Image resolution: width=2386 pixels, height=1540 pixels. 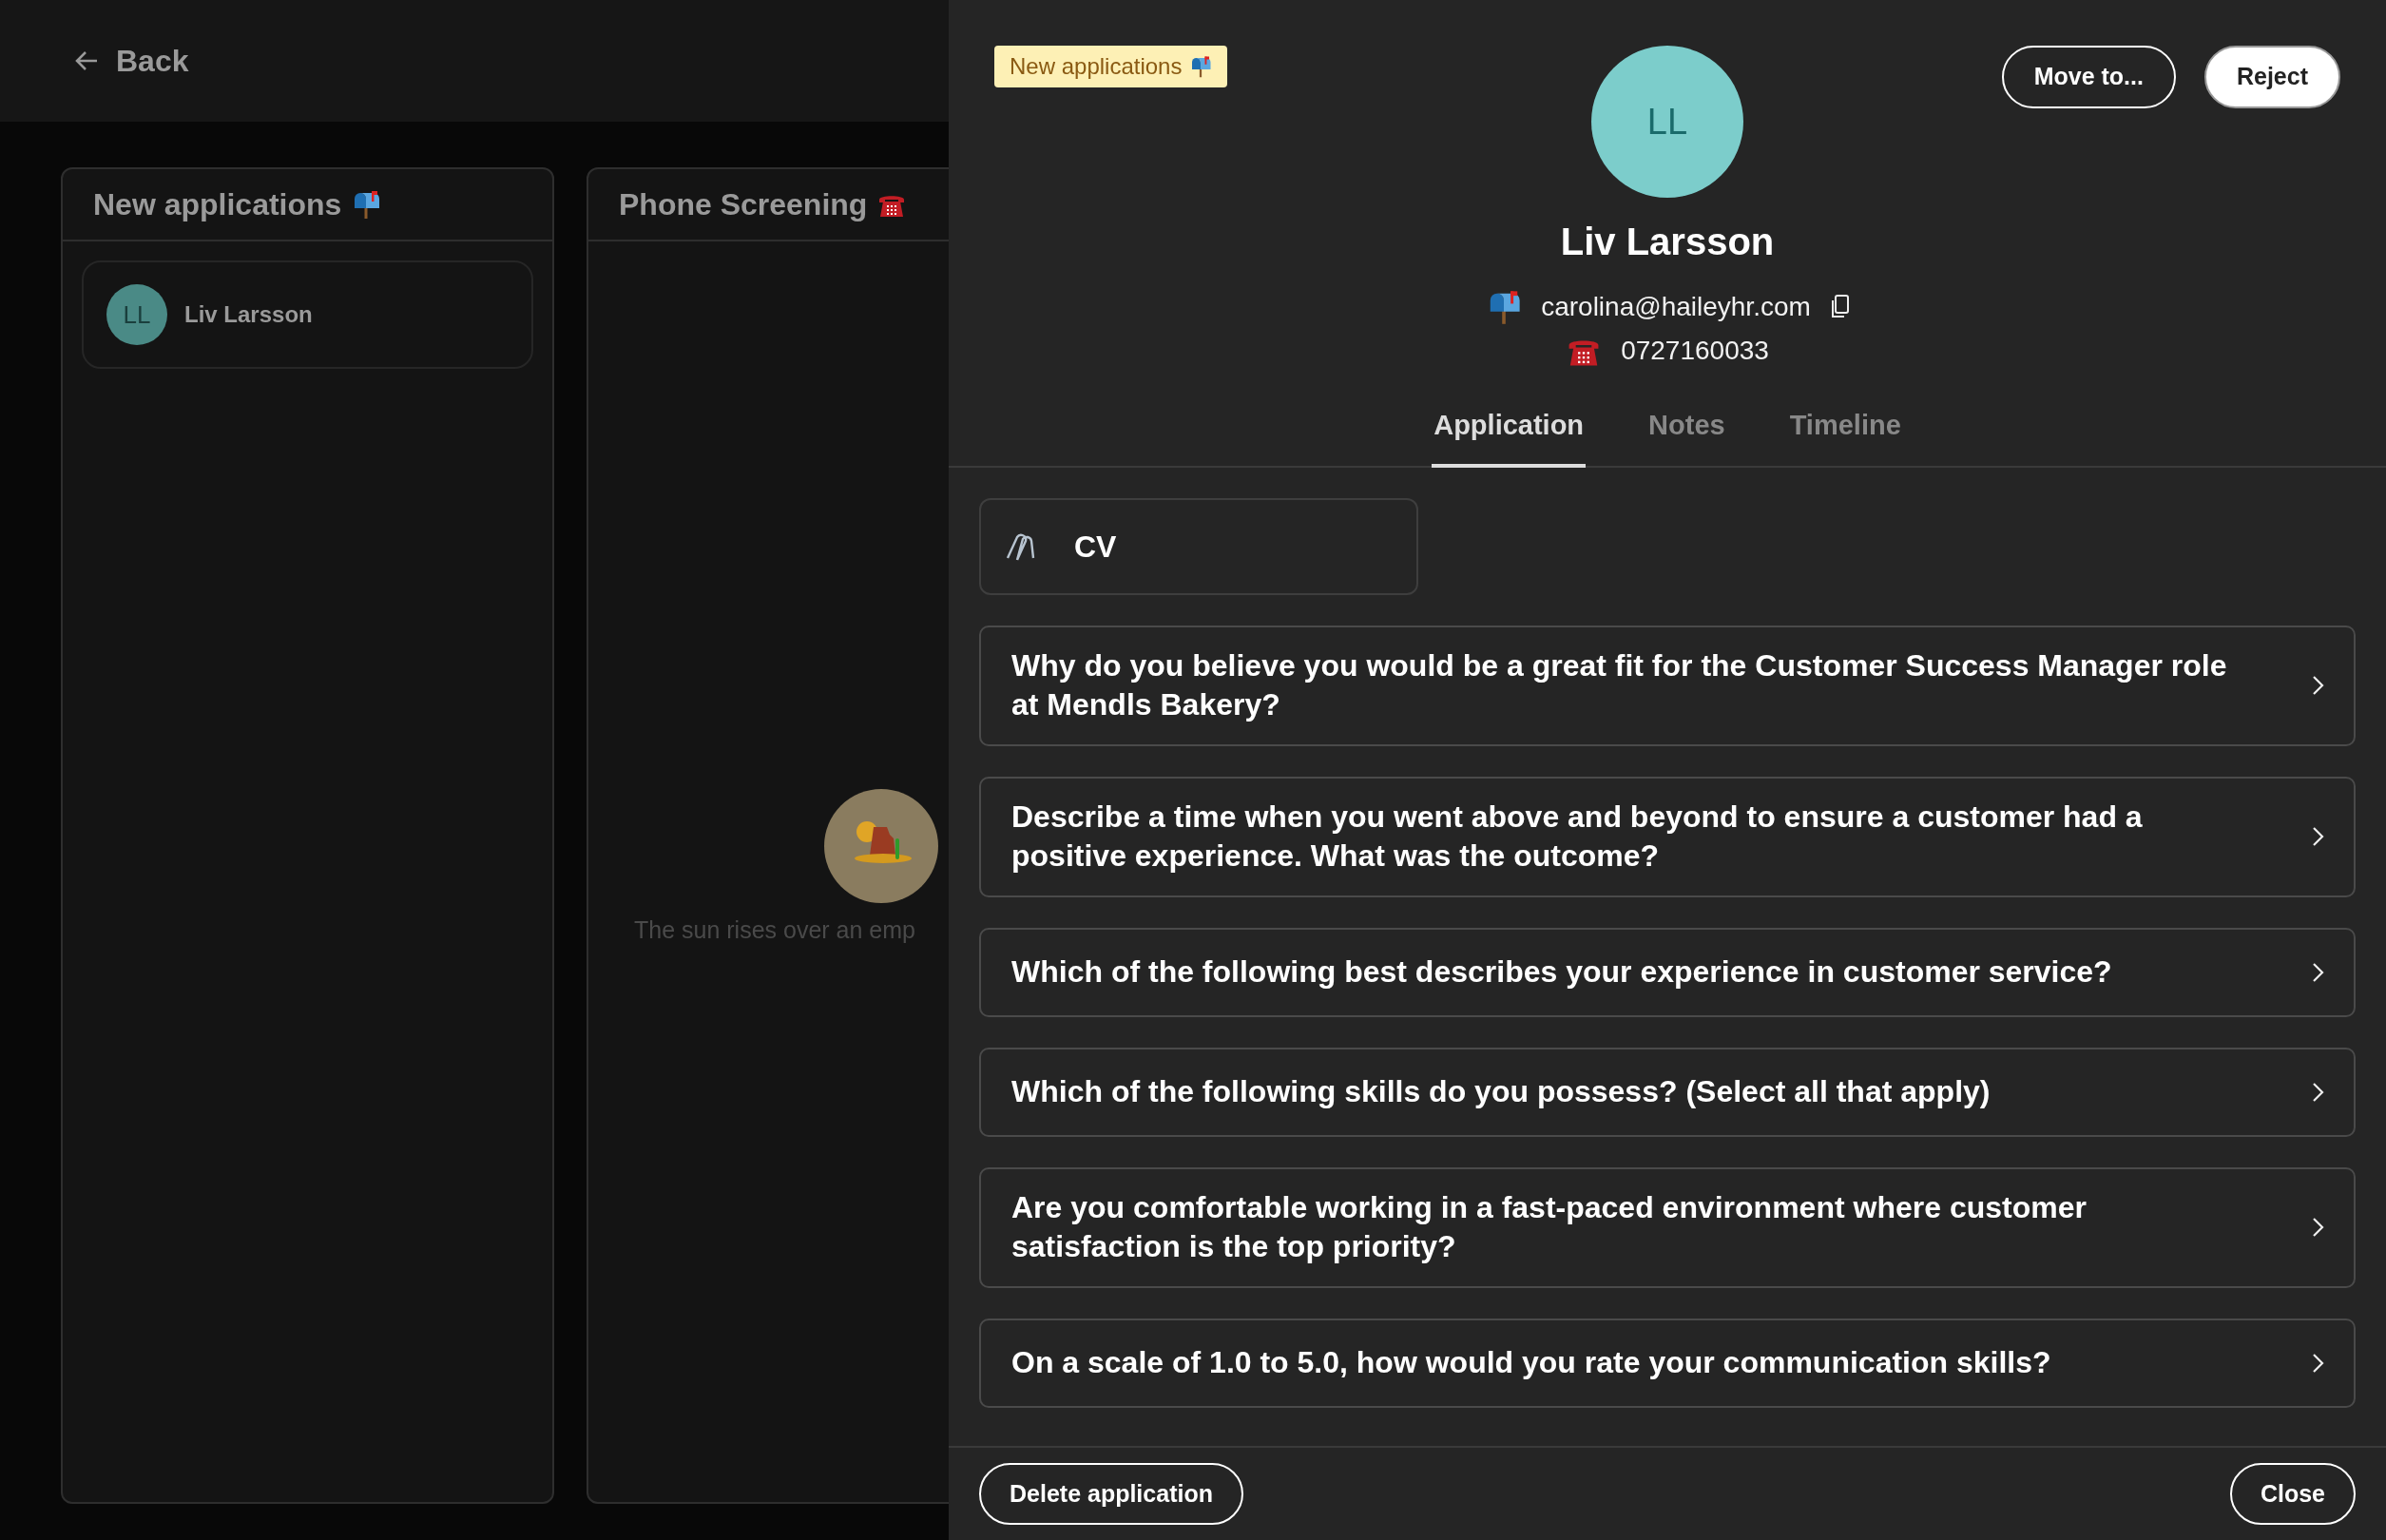 What do you see at coordinates (1687, 432) in the screenshot?
I see `tab: Notes` at bounding box center [1687, 432].